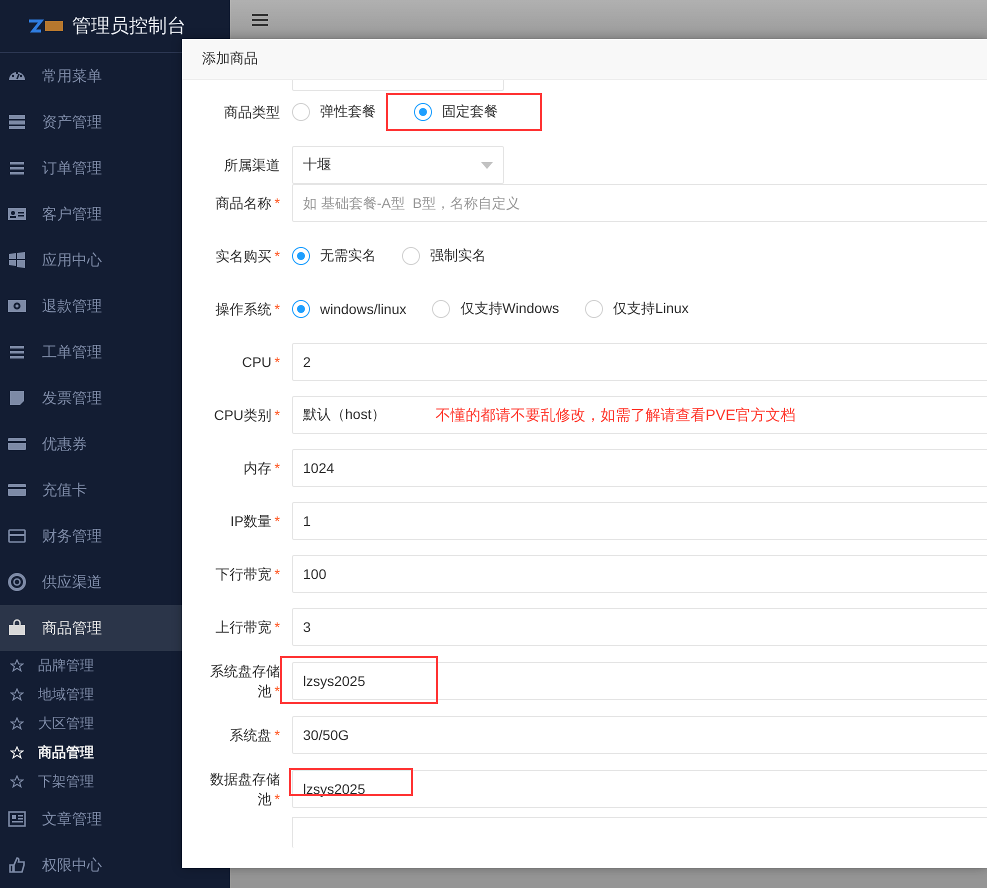  Describe the element at coordinates (17, 865) in the screenshot. I see `thumb-icon` at that location.